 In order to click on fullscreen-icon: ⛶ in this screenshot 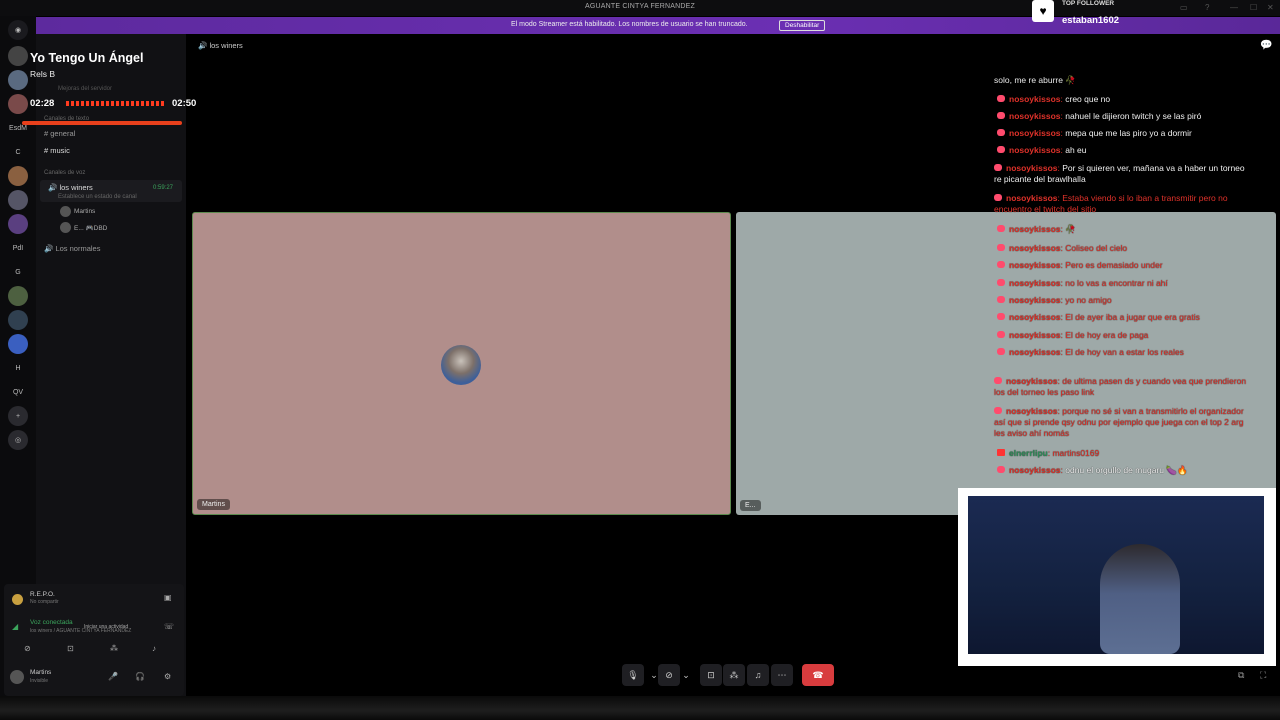, I will do `click(1263, 675)`.